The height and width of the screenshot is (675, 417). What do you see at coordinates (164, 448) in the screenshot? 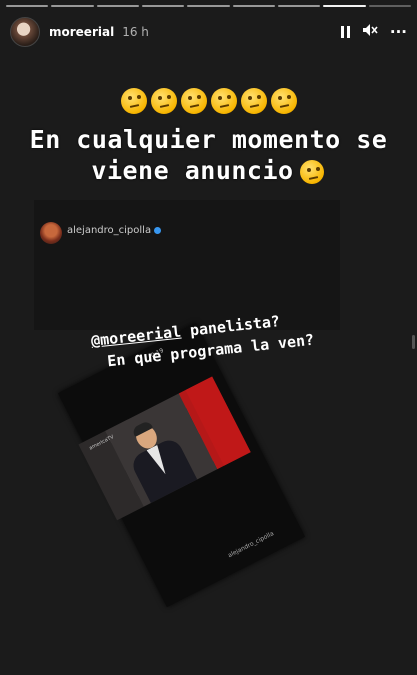
I see `video-thumbnail: americaTV` at bounding box center [164, 448].